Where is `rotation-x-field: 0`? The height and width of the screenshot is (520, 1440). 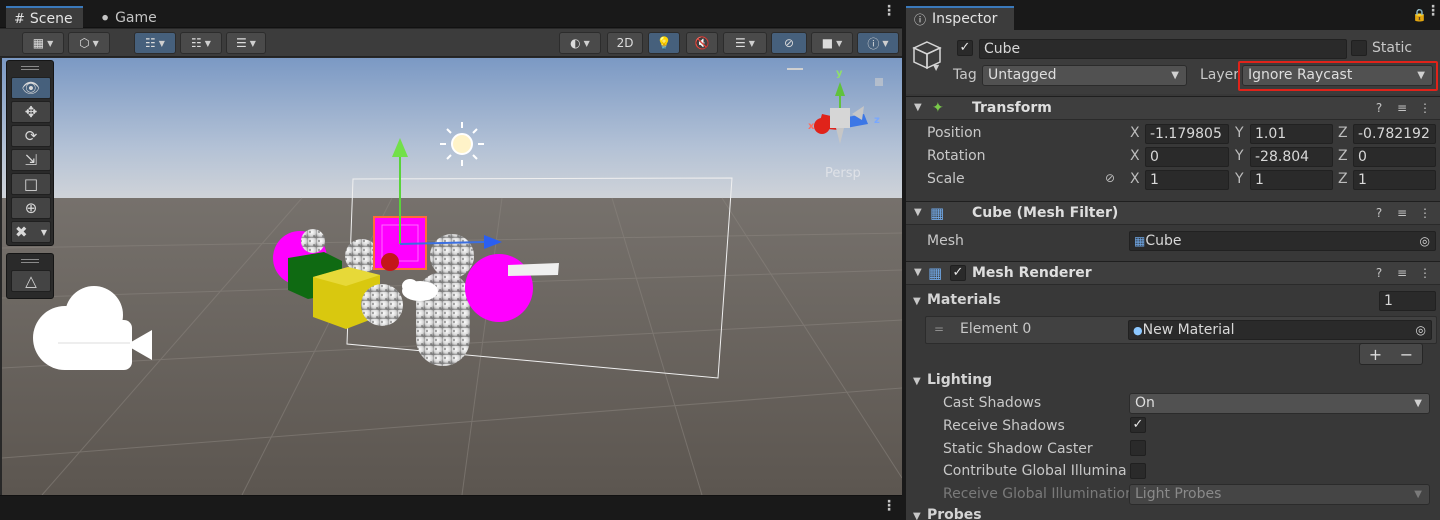
rotation-x-field: 0 is located at coordinates (1187, 157).